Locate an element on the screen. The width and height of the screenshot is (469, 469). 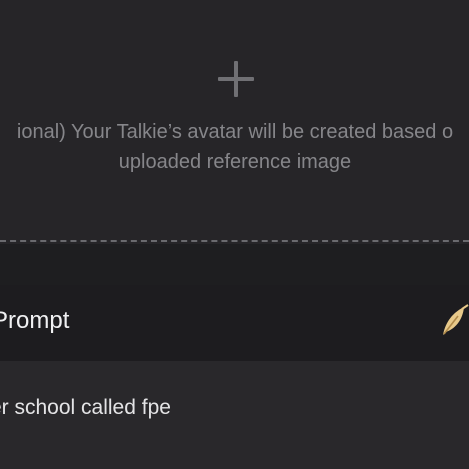
prompt-section-title: Prompt is located at coordinates (35, 320).